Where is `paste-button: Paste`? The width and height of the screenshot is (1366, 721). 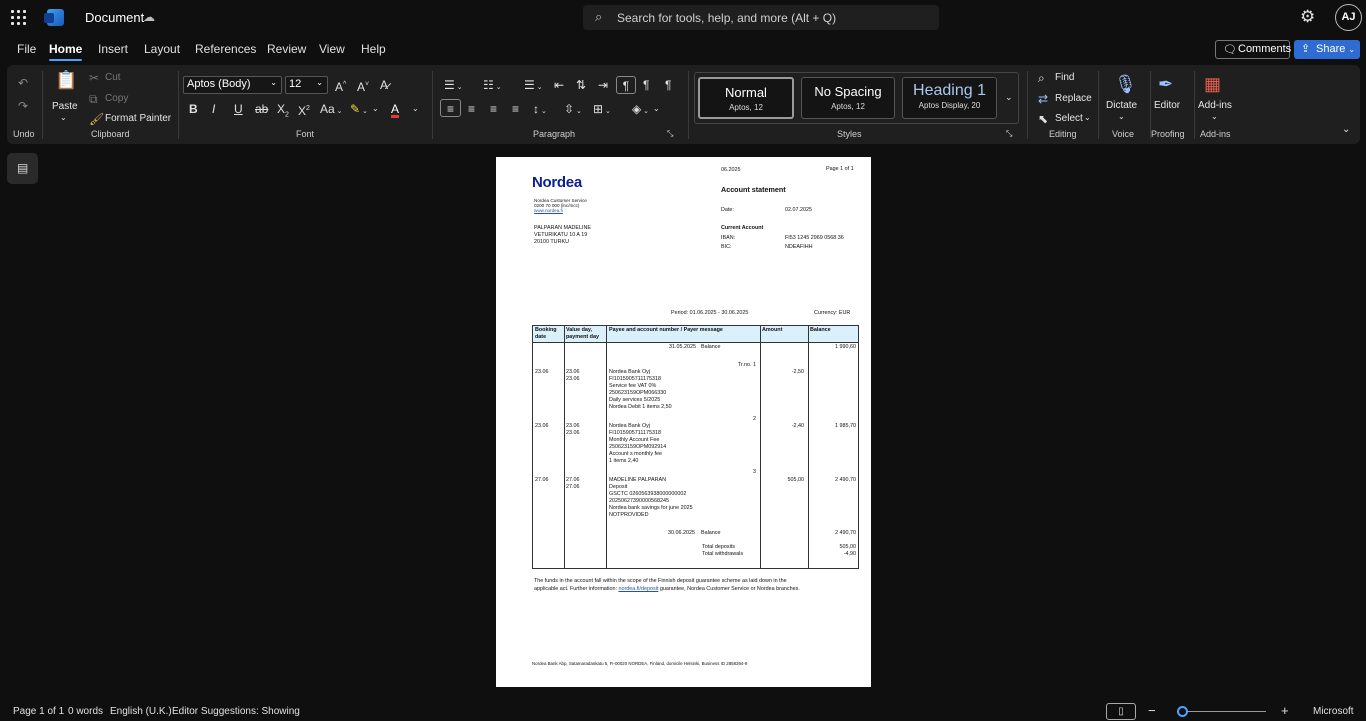 paste-button: Paste is located at coordinates (65, 106).